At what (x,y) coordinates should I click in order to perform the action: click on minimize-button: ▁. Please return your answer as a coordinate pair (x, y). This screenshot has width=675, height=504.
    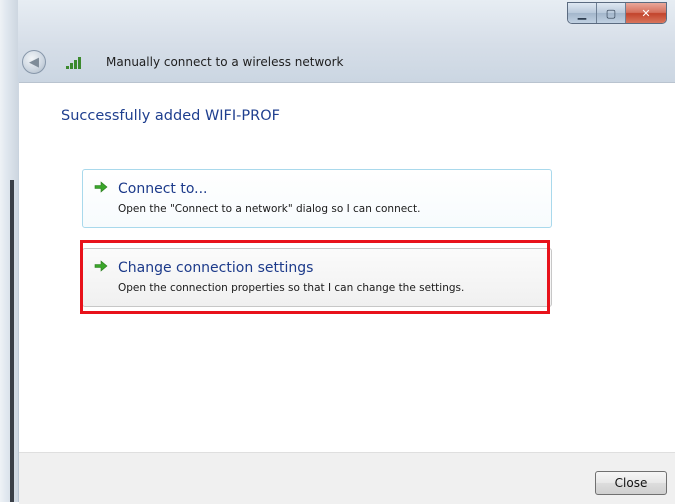
    Looking at the image, I should click on (582, 13).